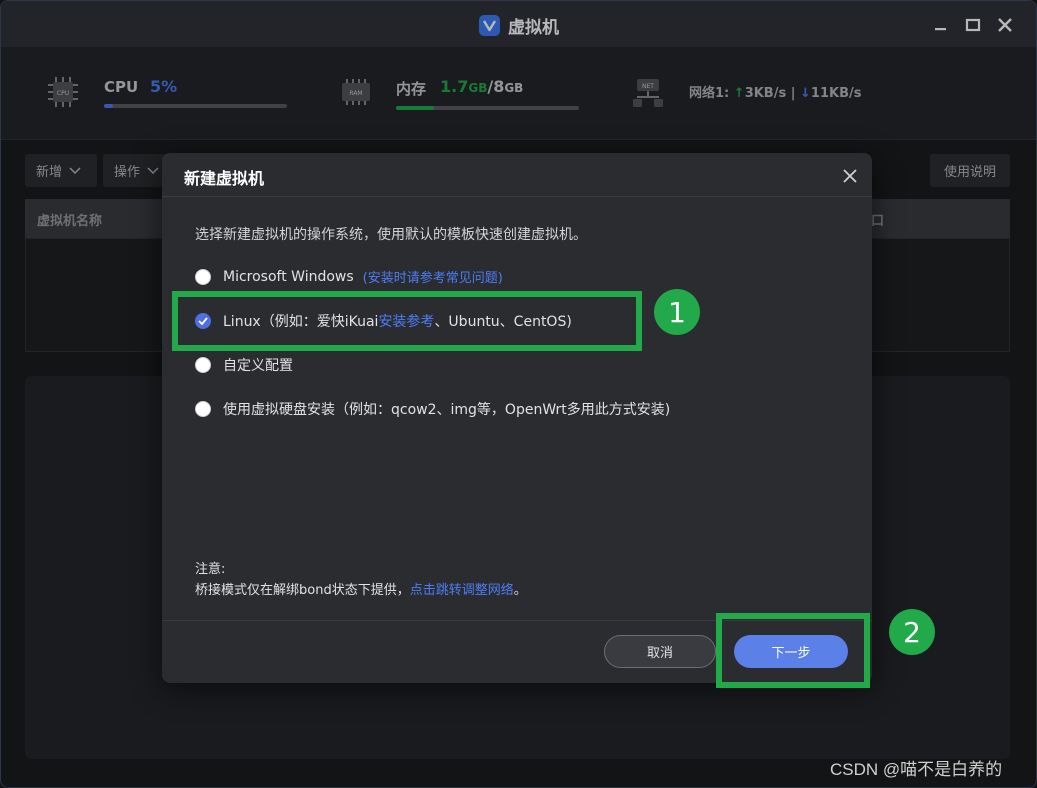  I want to click on option-virtual-disk-label: 使用虚拟硬盘安装（例如：qcow2、img等，OpenWrt多用此方式安装), so click(447, 410).